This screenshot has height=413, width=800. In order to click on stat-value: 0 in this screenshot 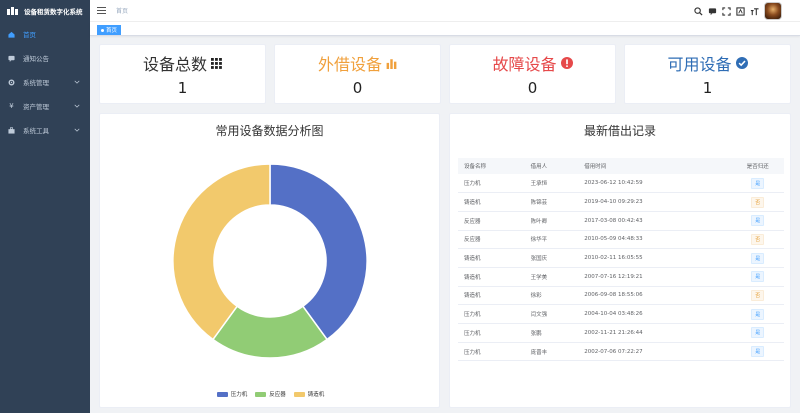, I will do `click(532, 88)`.